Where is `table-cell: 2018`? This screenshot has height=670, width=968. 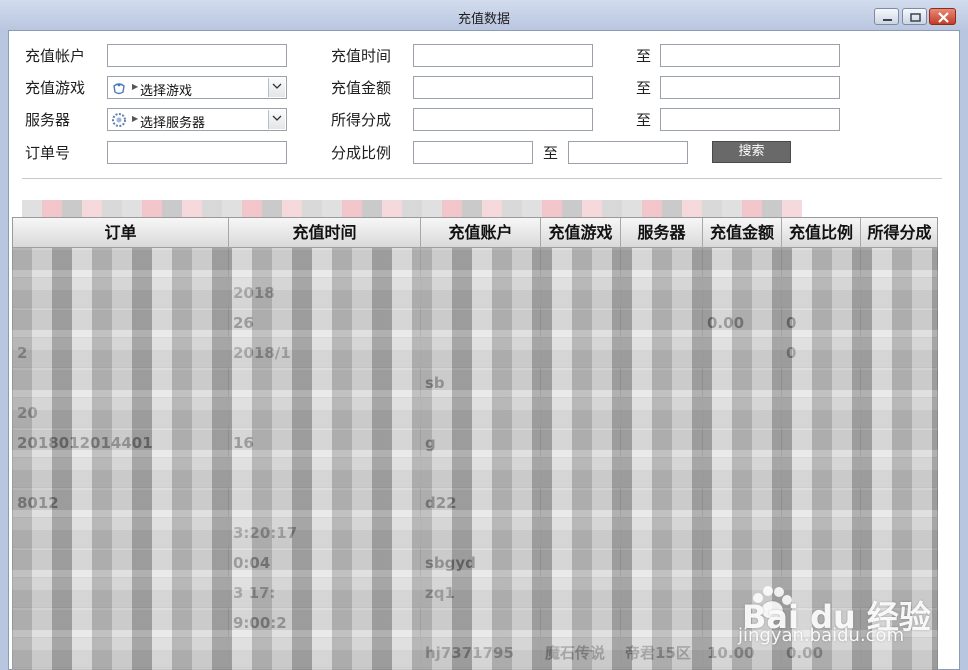 table-cell: 2018 is located at coordinates (325, 293).